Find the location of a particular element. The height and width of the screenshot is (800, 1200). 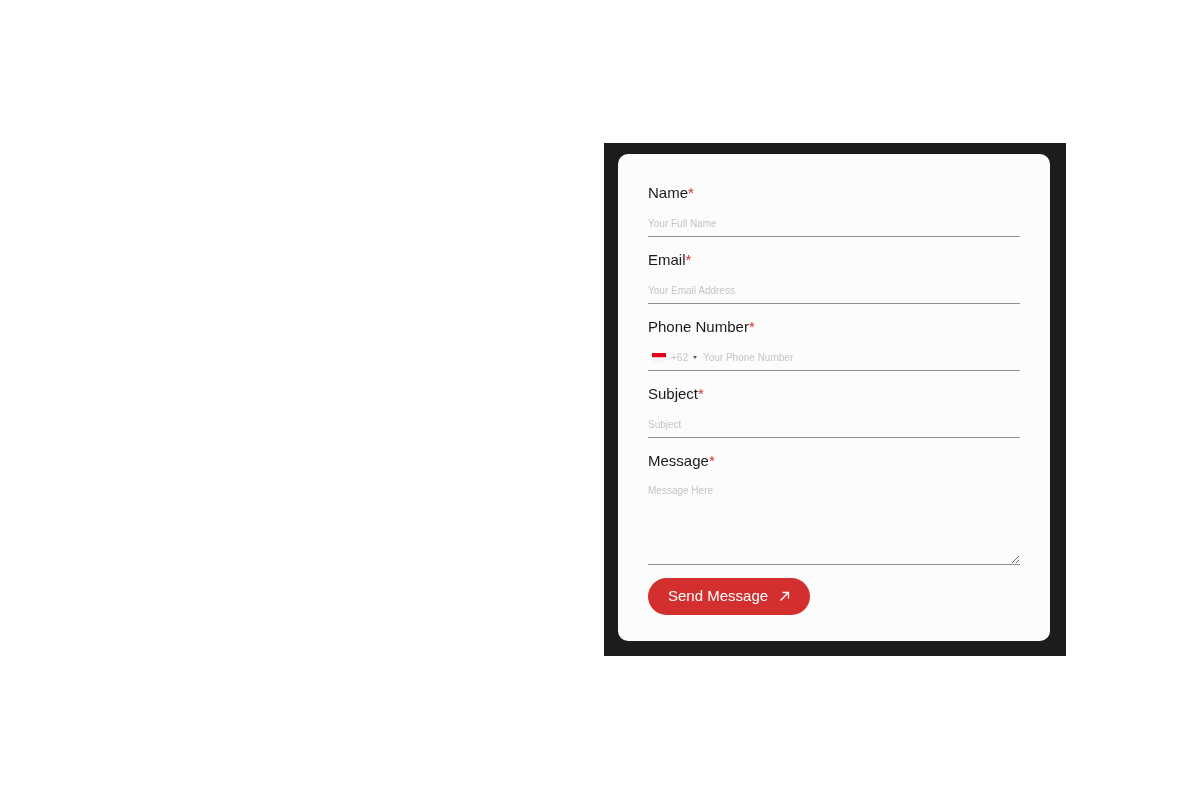

text-field: Subject is located at coordinates (834, 425).